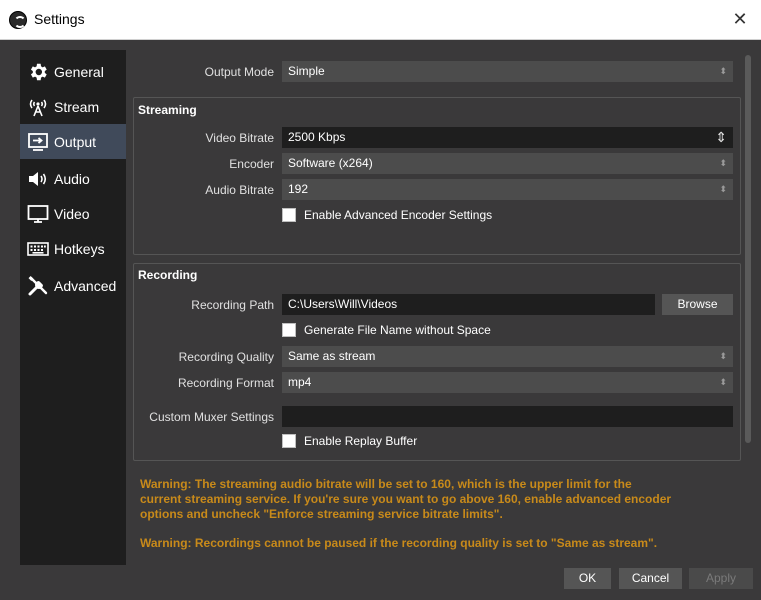 The image size is (761, 600). I want to click on encoder-select: Software (x264) ⬍, so click(507, 163).